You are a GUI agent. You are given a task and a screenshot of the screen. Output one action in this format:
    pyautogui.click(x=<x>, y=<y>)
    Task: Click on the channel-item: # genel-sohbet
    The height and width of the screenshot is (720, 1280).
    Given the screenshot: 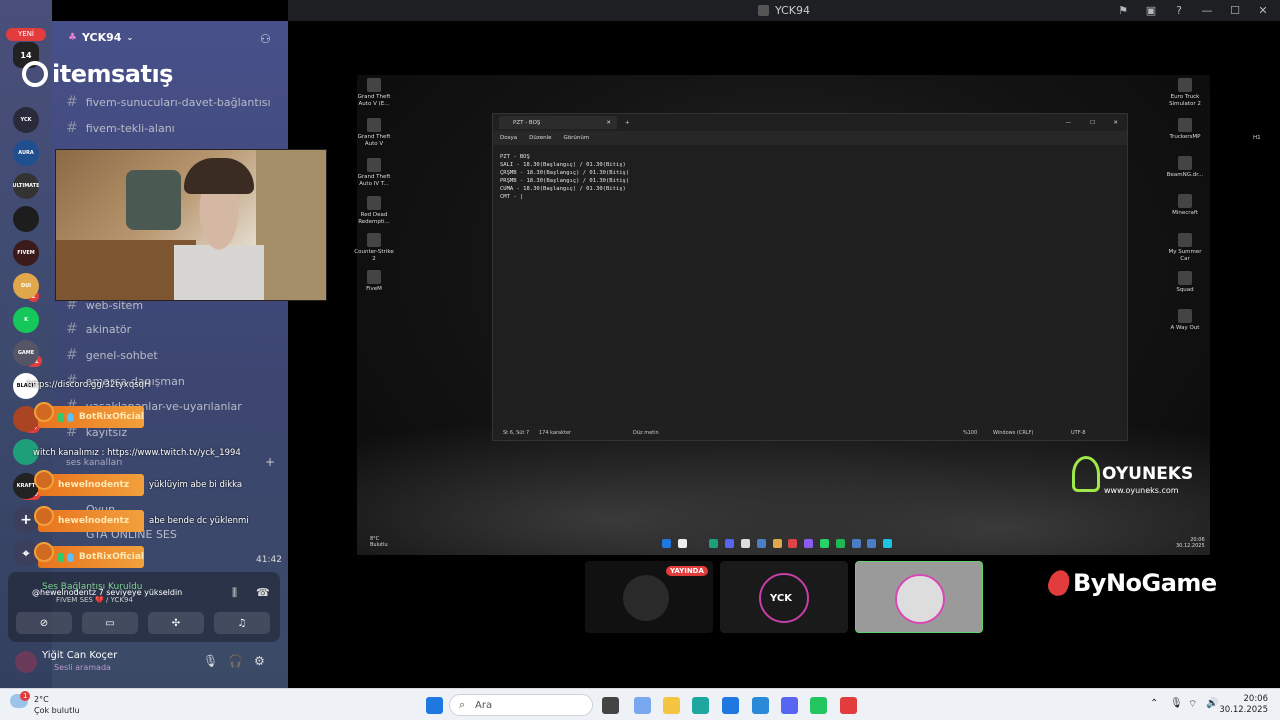 What is the action you would take?
    pyautogui.click(x=112, y=355)
    